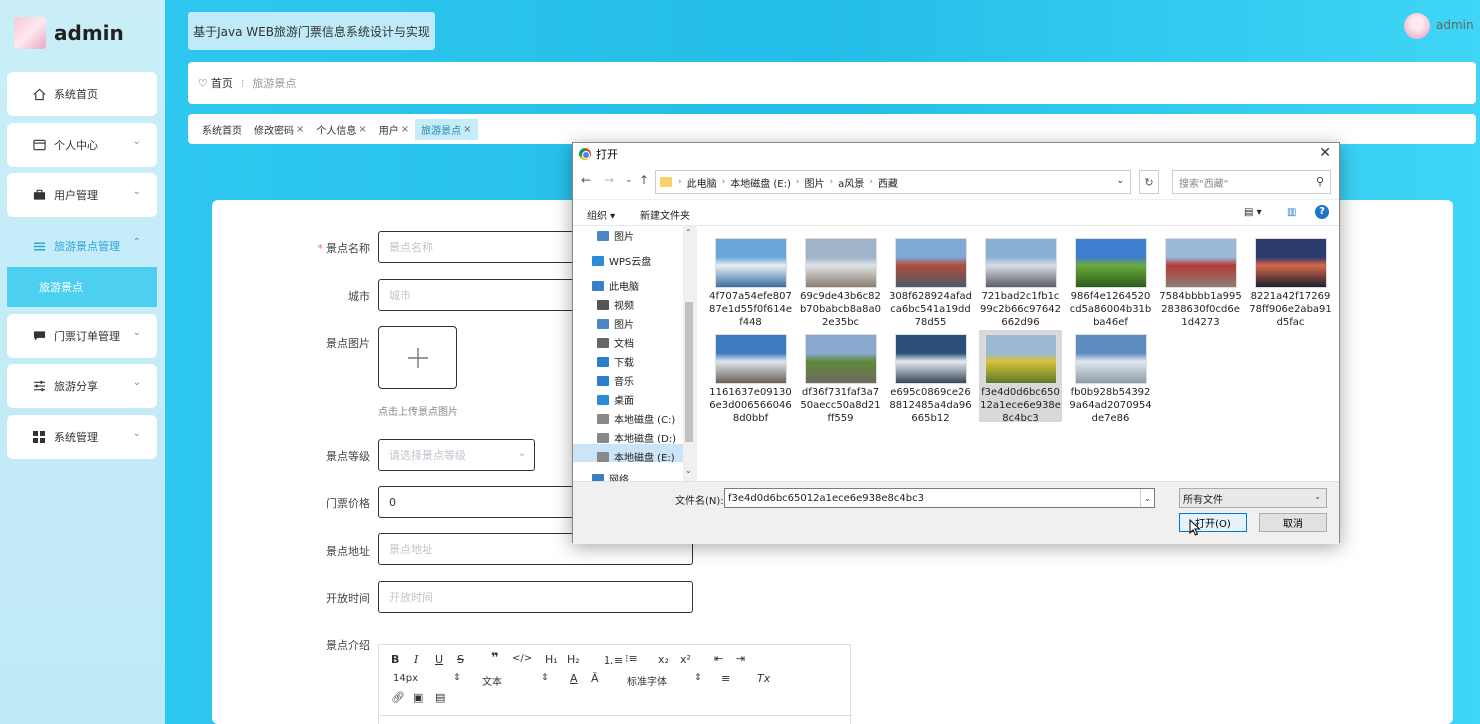 The image size is (1480, 724). What do you see at coordinates (418, 697) in the screenshot?
I see `image-icon: ▣` at bounding box center [418, 697].